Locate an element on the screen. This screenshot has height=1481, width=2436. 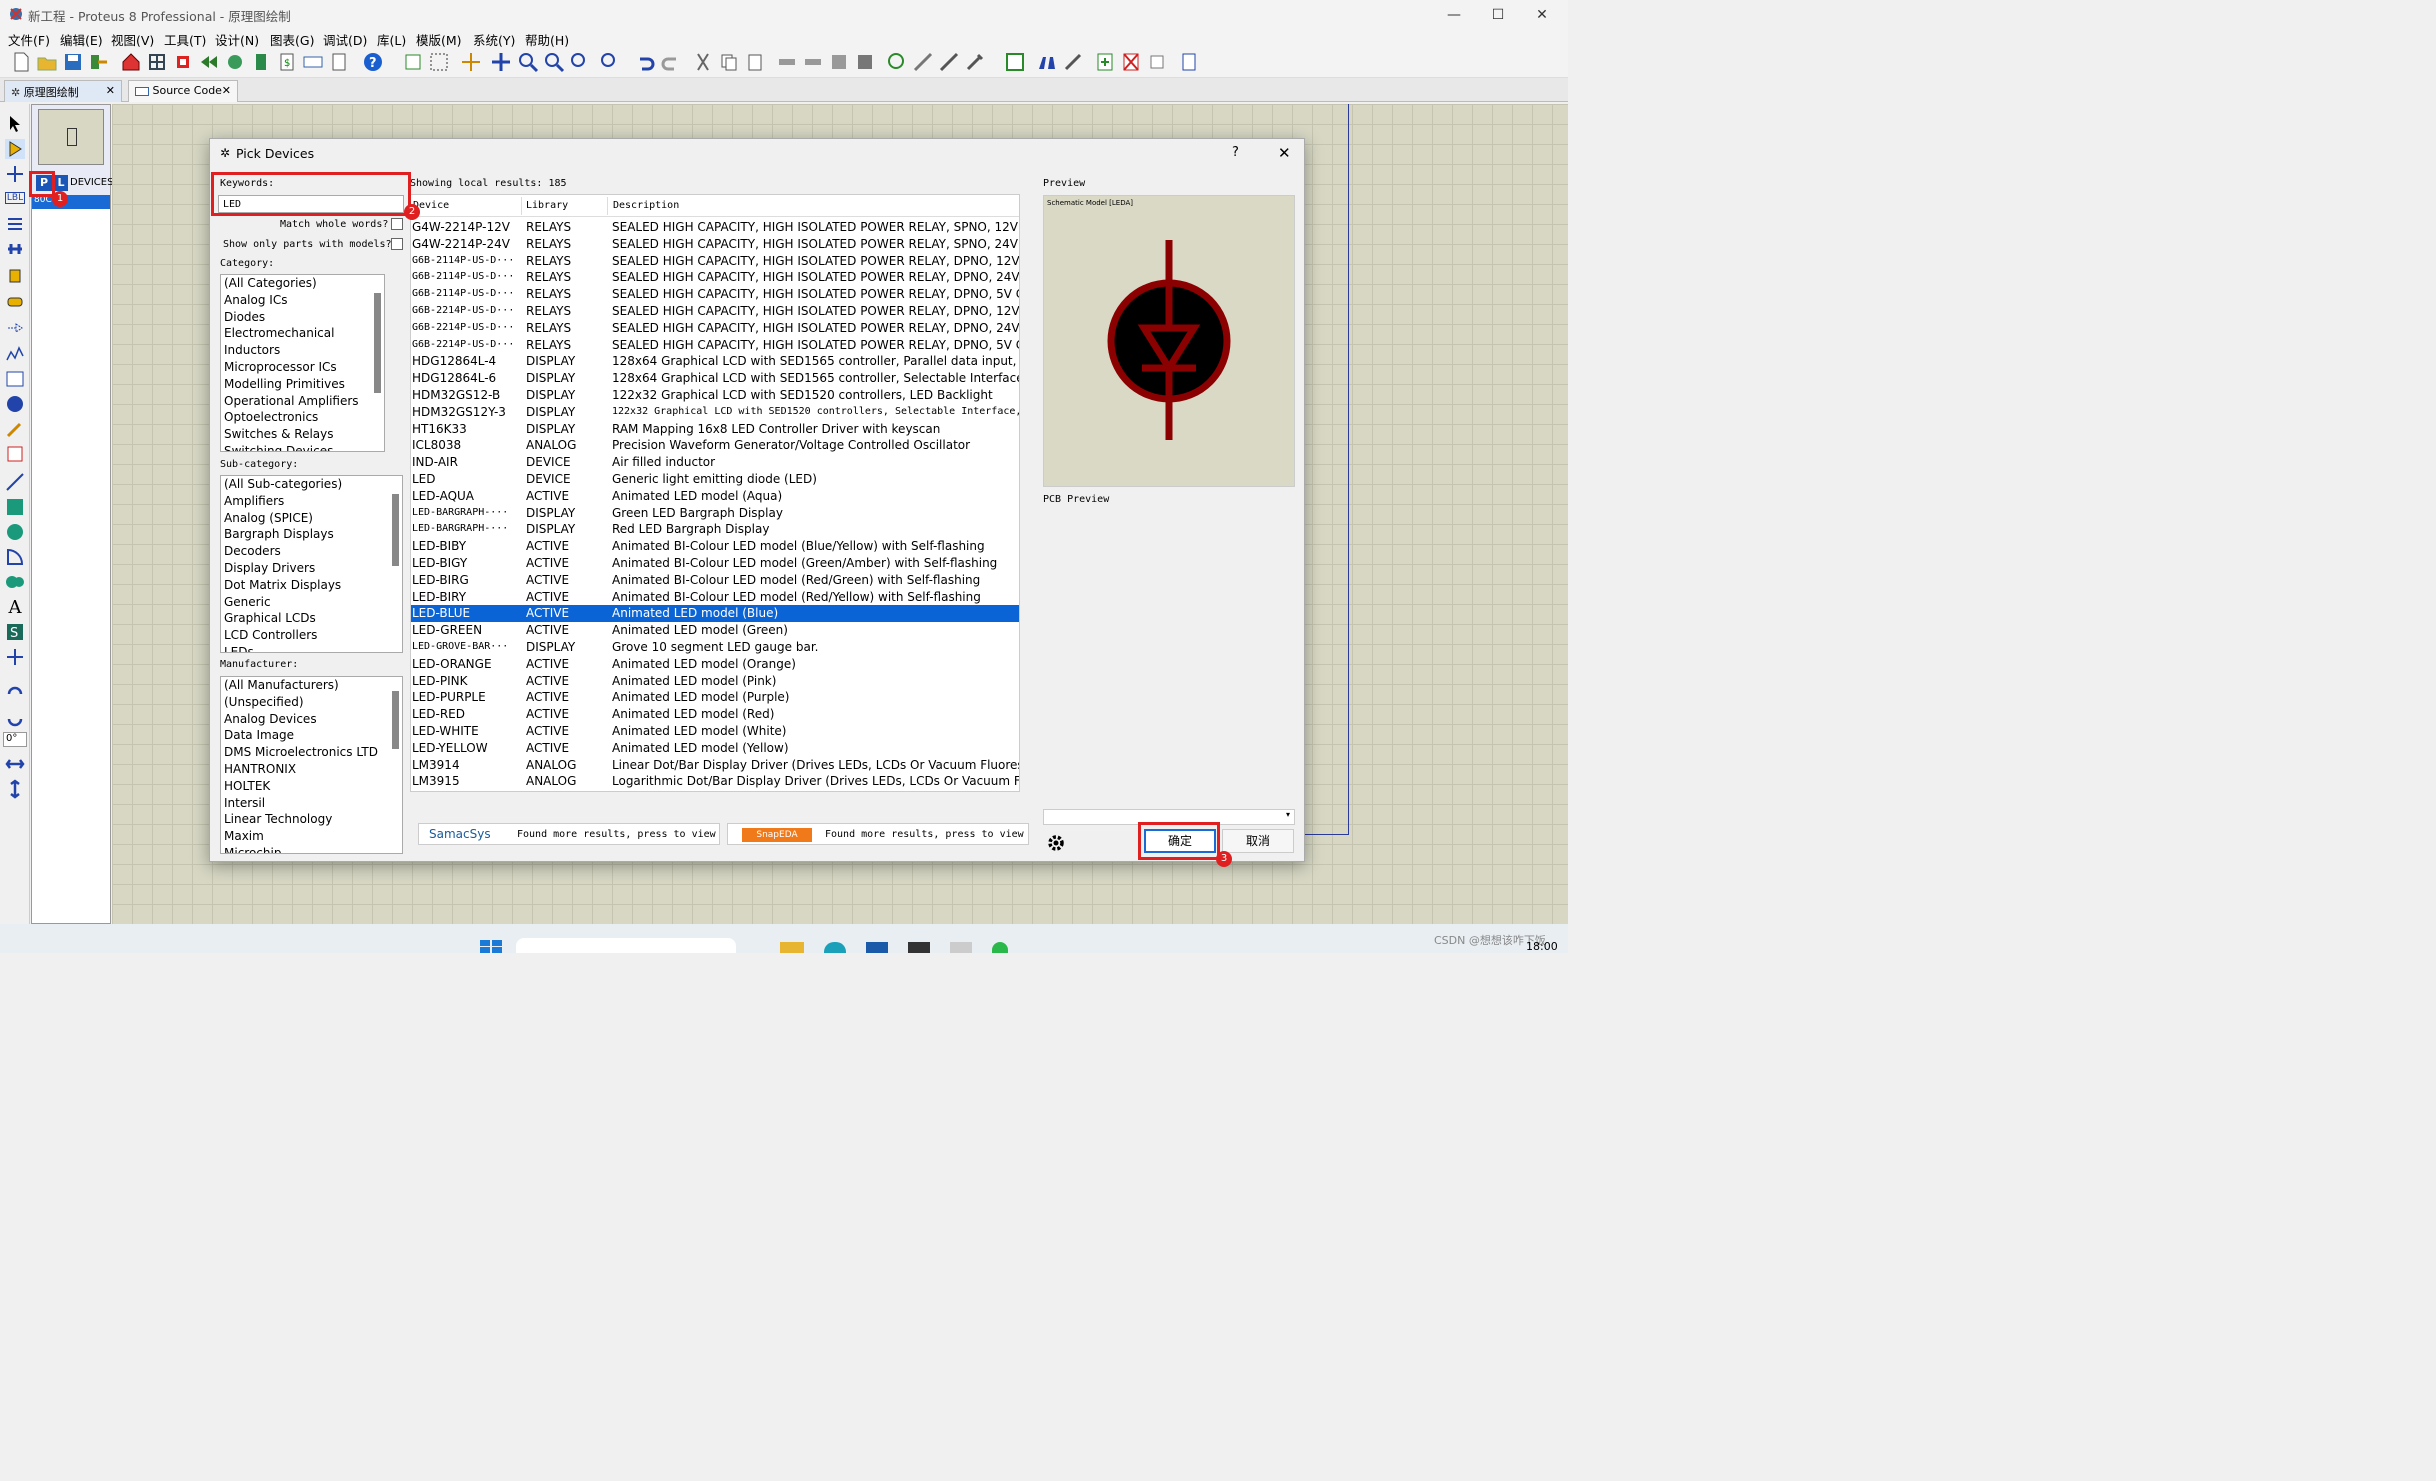
menu-debug: 调试(D) is located at coordinates (345, 39).